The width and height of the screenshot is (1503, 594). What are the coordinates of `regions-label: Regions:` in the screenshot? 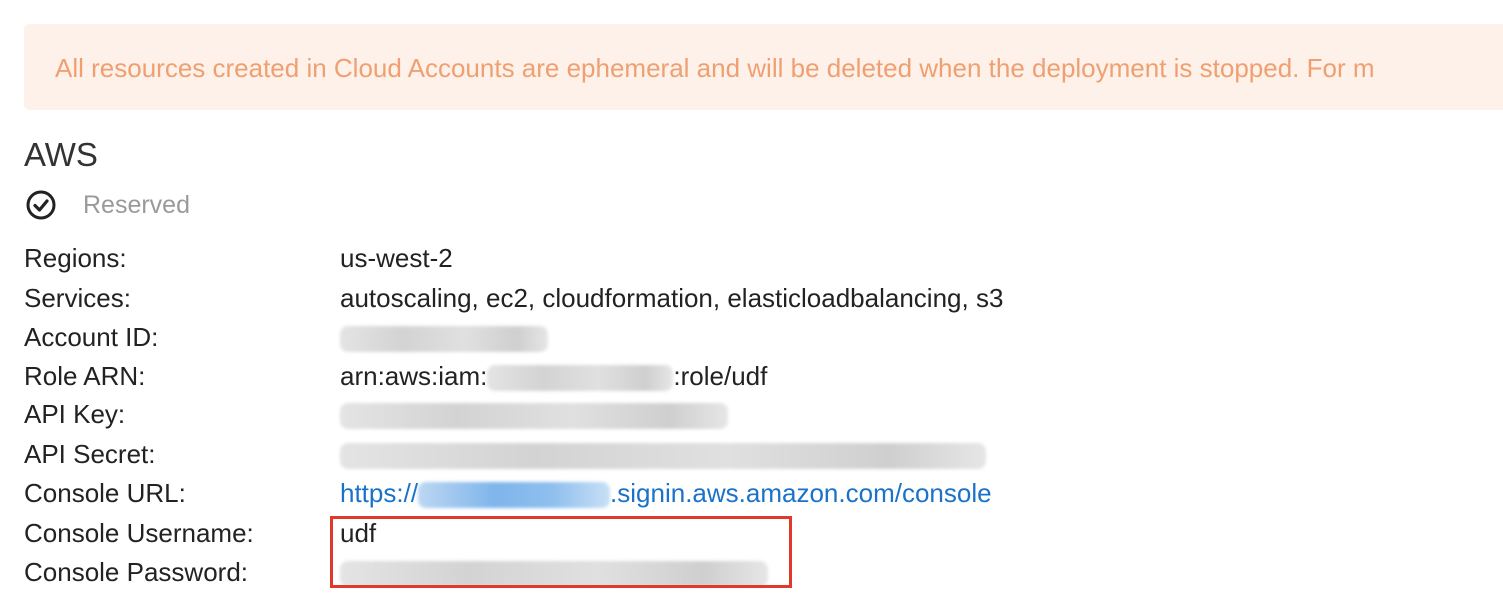 It's located at (75, 258).